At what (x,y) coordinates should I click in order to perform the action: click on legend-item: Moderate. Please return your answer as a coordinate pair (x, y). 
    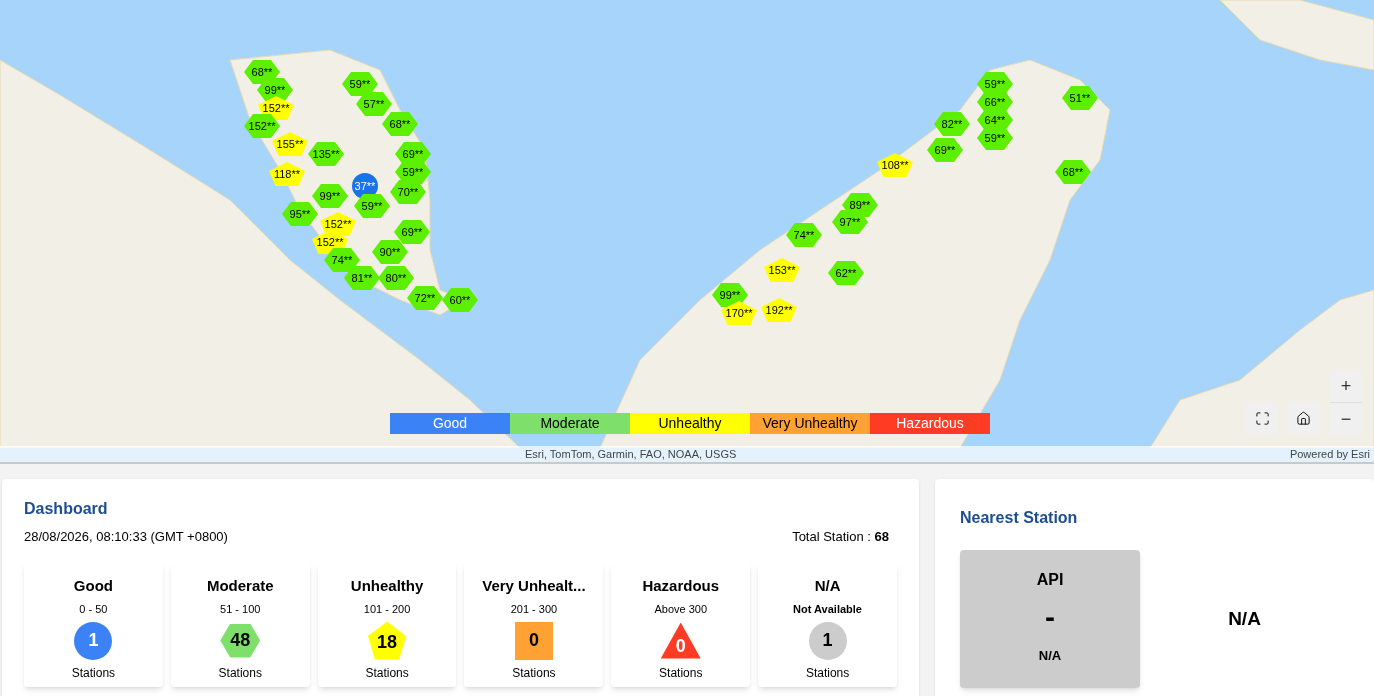
    Looking at the image, I should click on (570, 423).